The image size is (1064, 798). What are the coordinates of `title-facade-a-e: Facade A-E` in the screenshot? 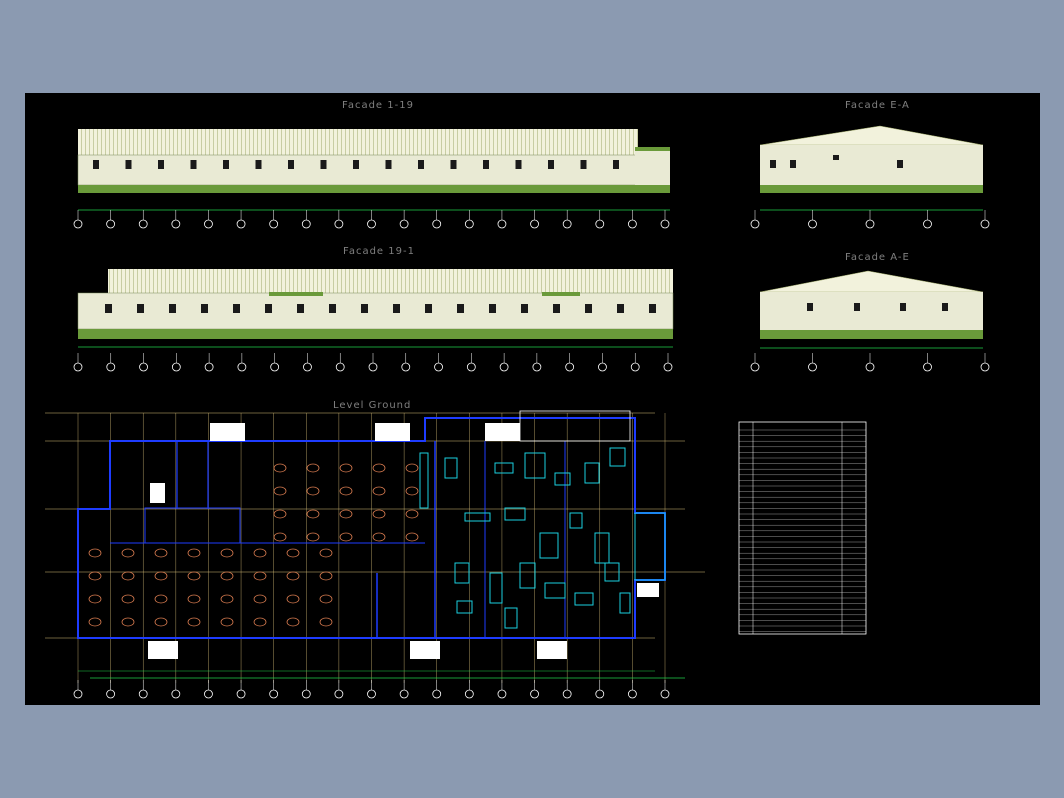 It's located at (877, 257).